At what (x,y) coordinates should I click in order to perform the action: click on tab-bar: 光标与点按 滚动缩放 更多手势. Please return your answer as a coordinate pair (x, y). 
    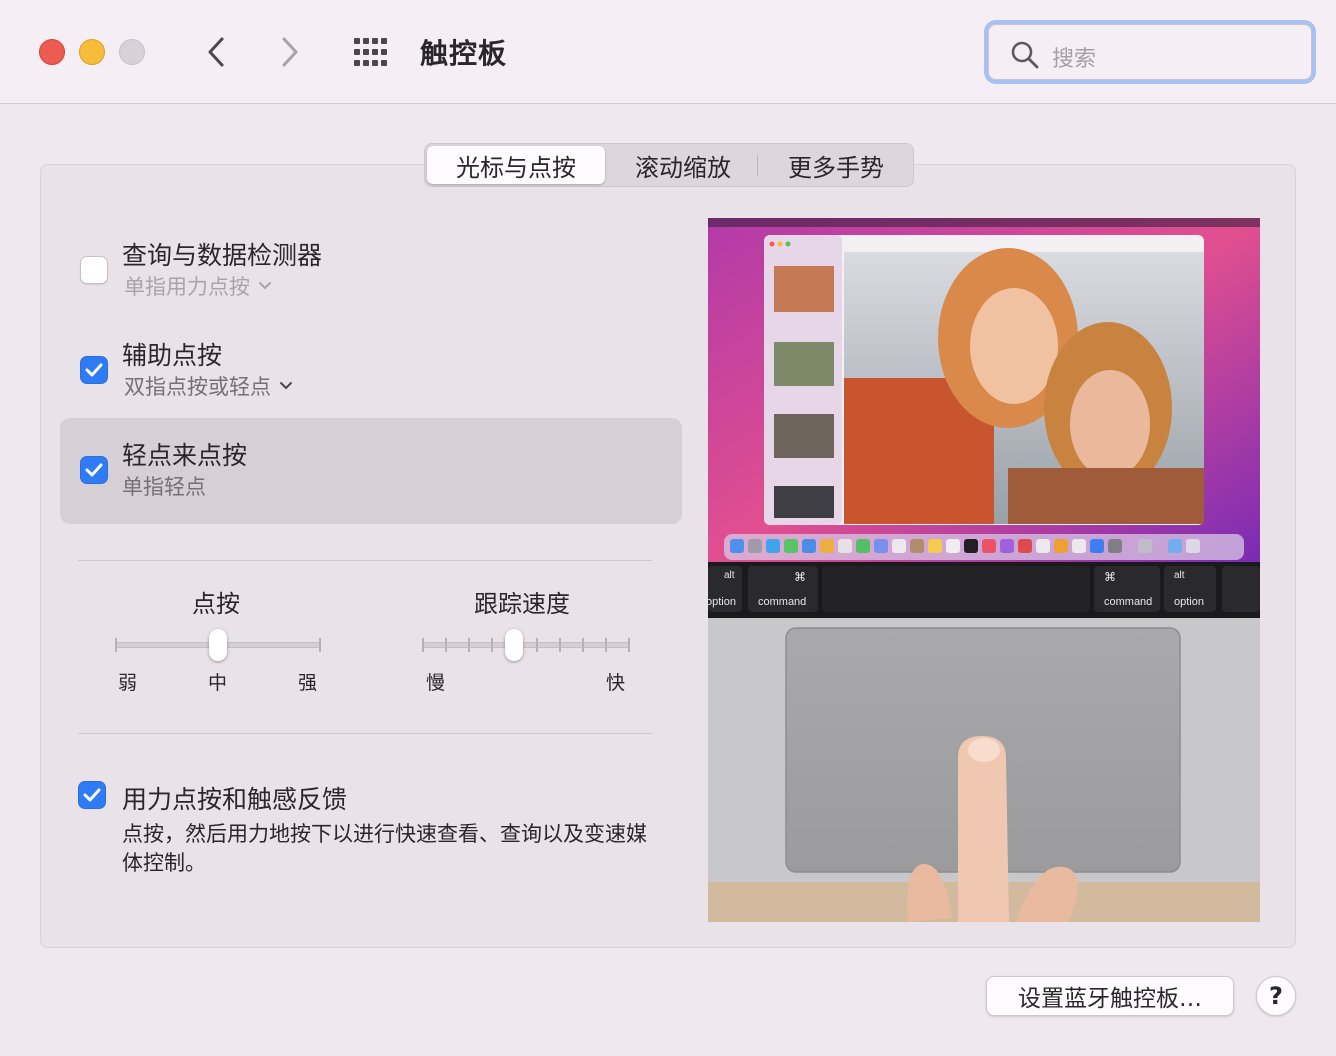
    Looking at the image, I should click on (669, 165).